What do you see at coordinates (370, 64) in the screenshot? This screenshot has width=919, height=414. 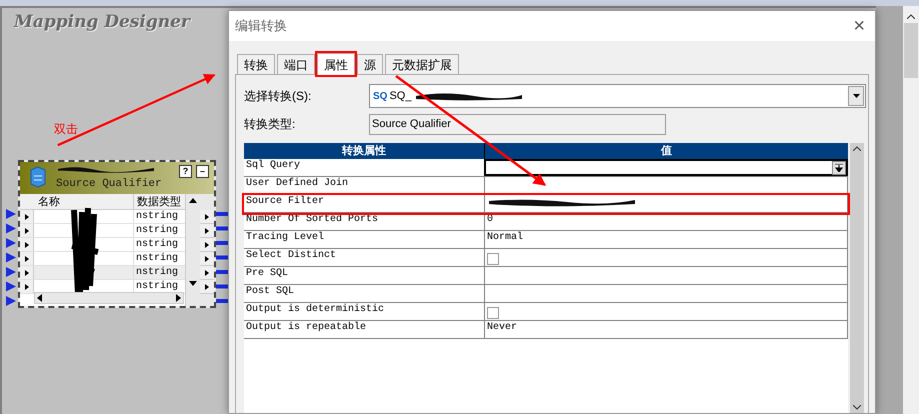 I see `tab: 源` at bounding box center [370, 64].